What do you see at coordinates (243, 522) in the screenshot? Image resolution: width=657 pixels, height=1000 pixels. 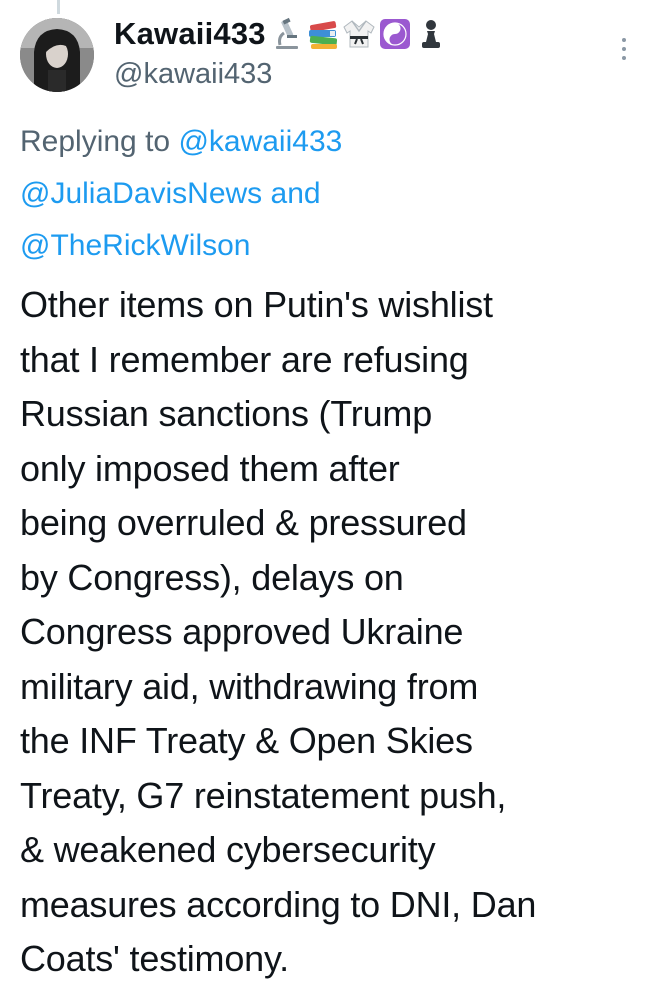 I see `tweet-text-line: being overruled & pressured` at bounding box center [243, 522].